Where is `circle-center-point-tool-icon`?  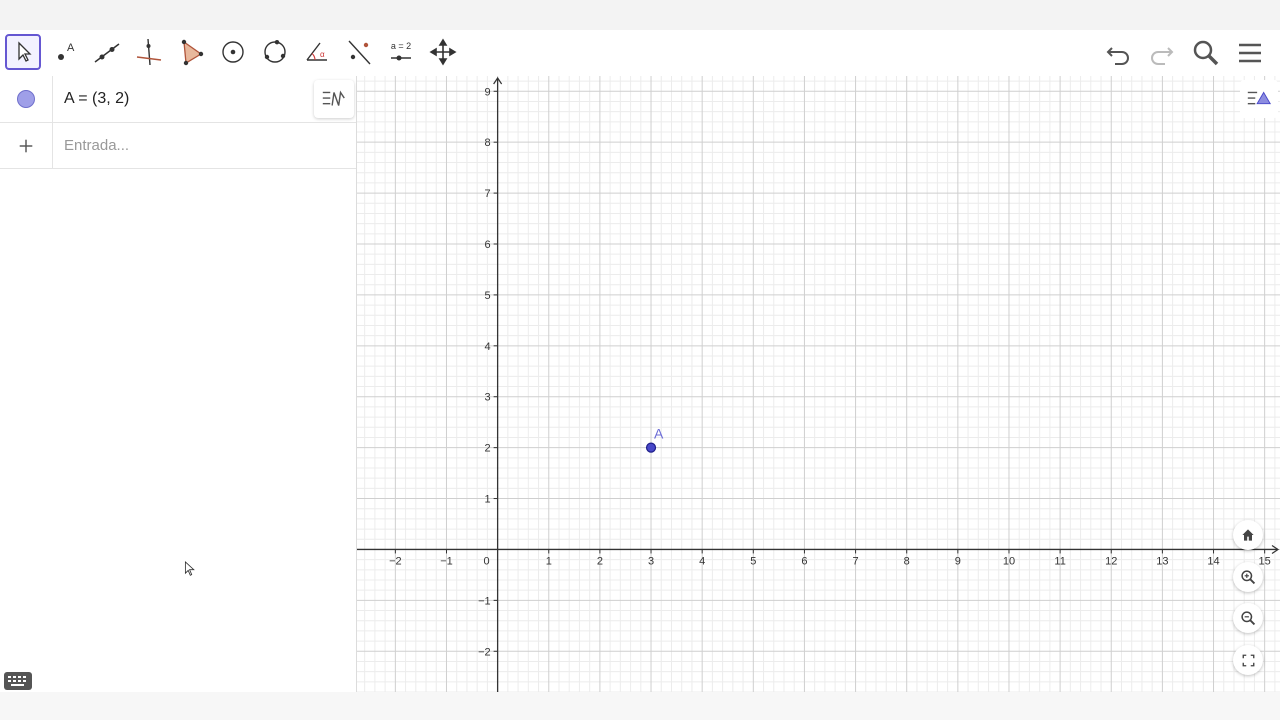
circle-center-point-tool-icon is located at coordinates (233, 52).